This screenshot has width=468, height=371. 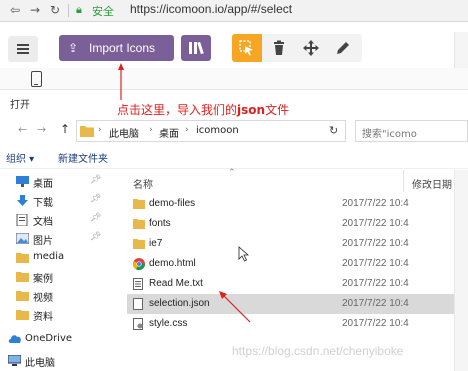 What do you see at coordinates (22, 129) in the screenshot?
I see `back-icon: ←` at bounding box center [22, 129].